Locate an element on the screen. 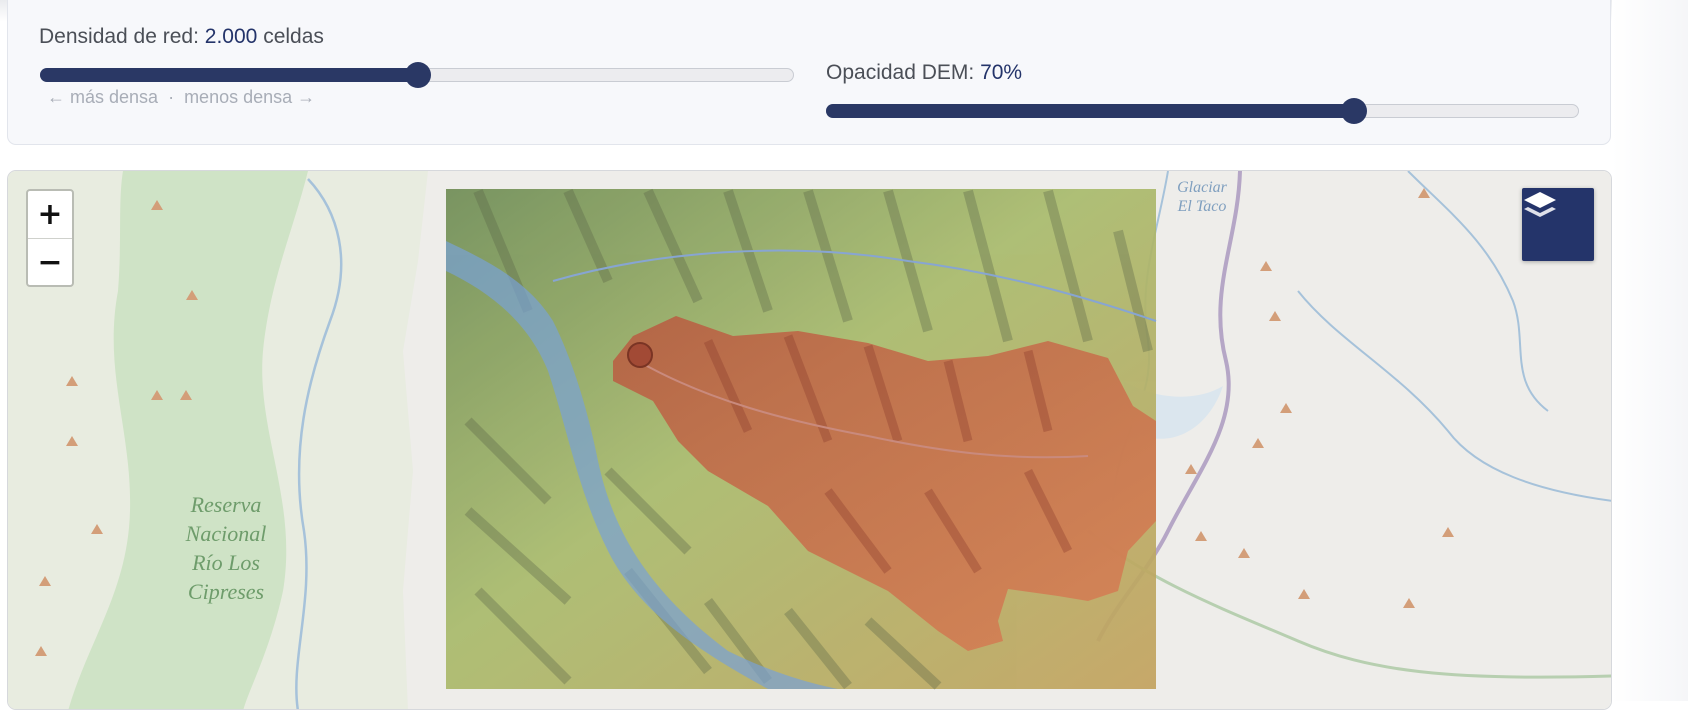 The height and width of the screenshot is (710, 1688). opacity-label: Opacidad DEM: is located at coordinates (900, 72).